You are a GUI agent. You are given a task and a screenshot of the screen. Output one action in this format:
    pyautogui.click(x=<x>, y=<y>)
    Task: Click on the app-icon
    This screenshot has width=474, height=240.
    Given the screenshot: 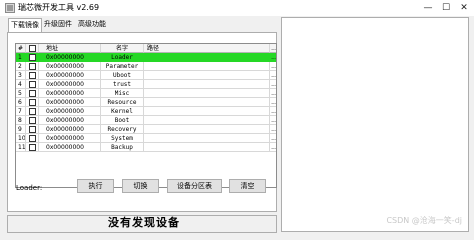 What is the action you would take?
    pyautogui.click(x=10, y=8)
    